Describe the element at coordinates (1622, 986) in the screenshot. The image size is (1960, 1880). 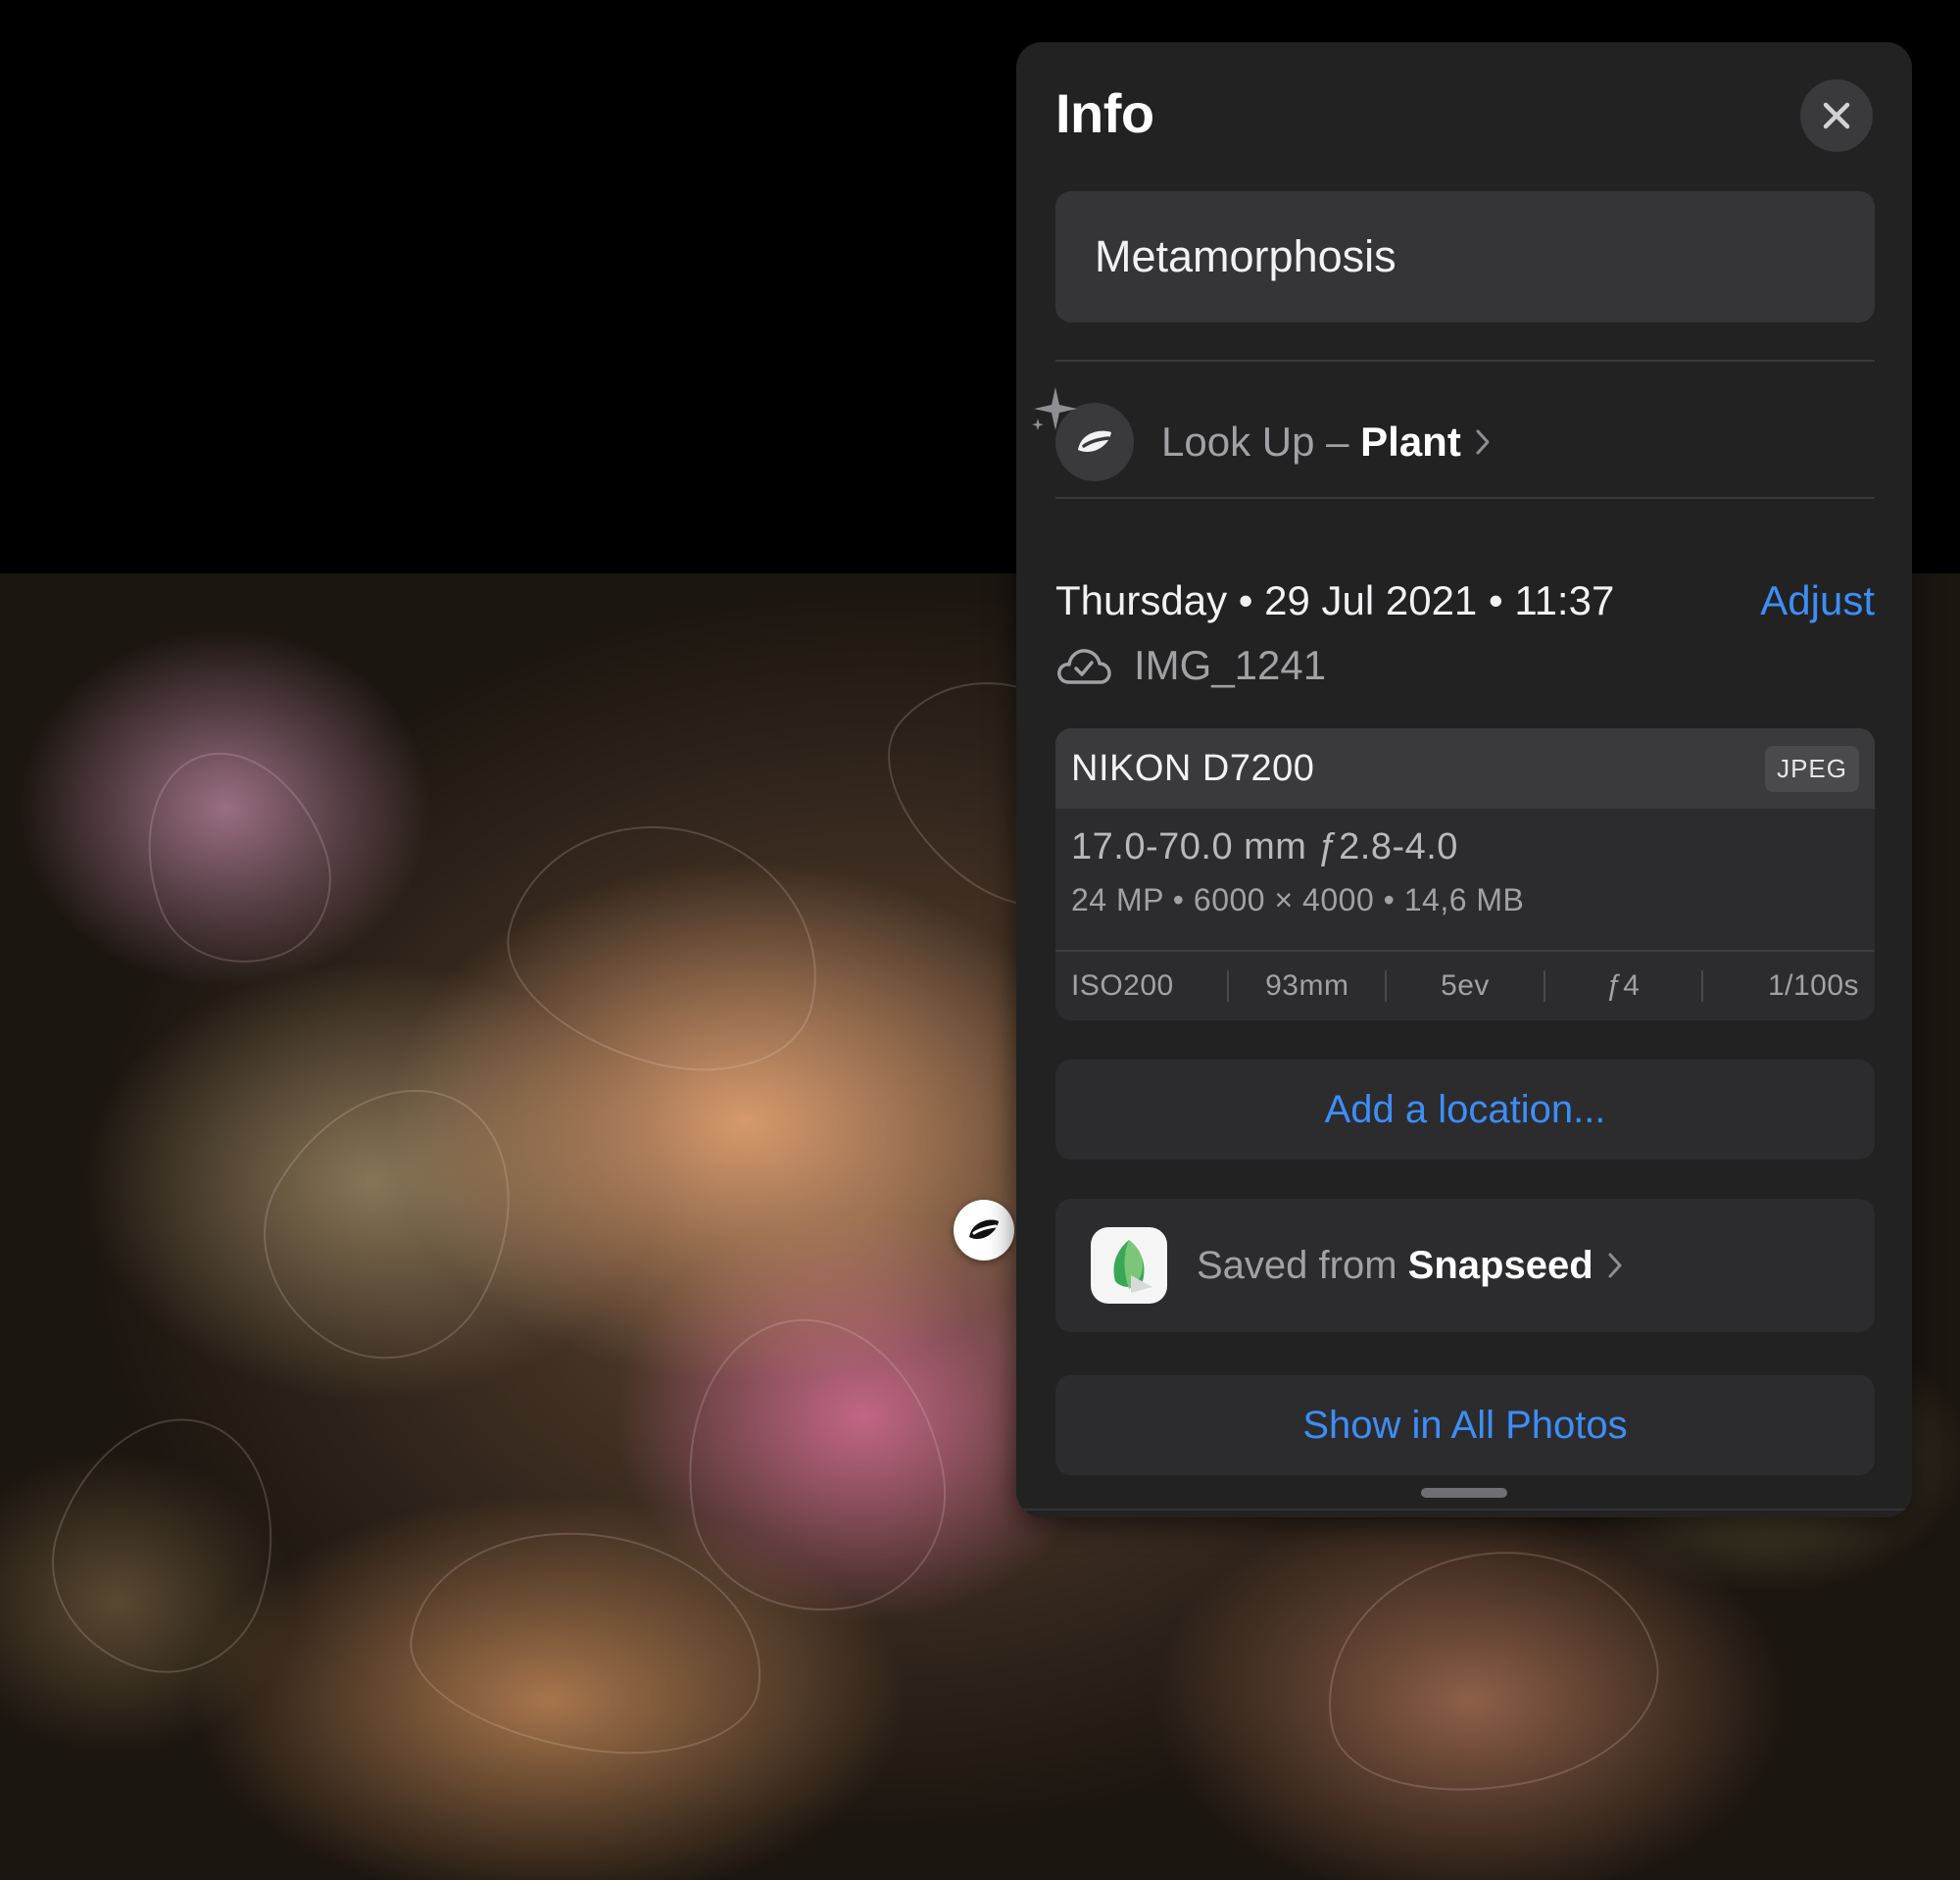
I see `aperture-value: ƒ4` at that location.